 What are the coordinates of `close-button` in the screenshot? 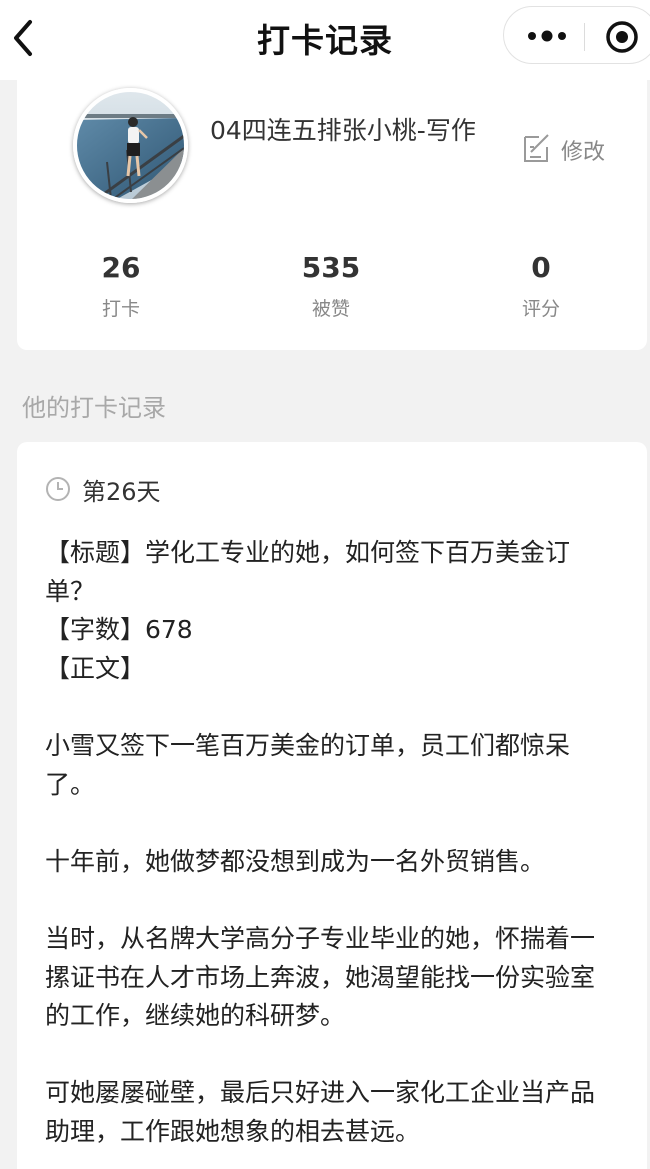 It's located at (622, 37).